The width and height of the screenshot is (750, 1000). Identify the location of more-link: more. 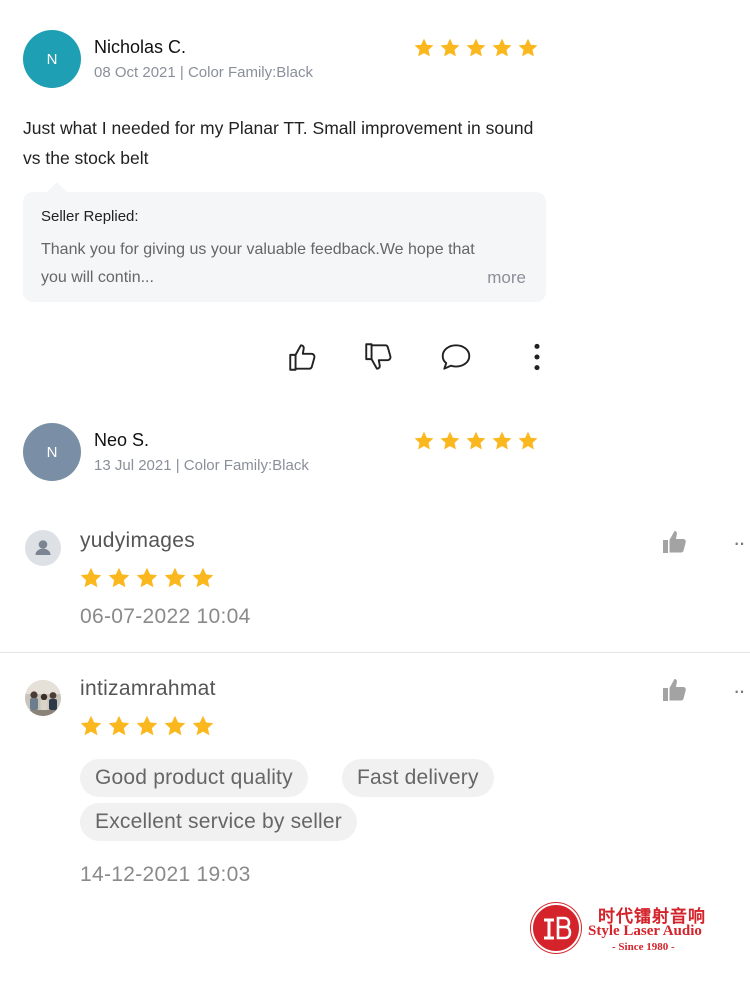
(506, 278).